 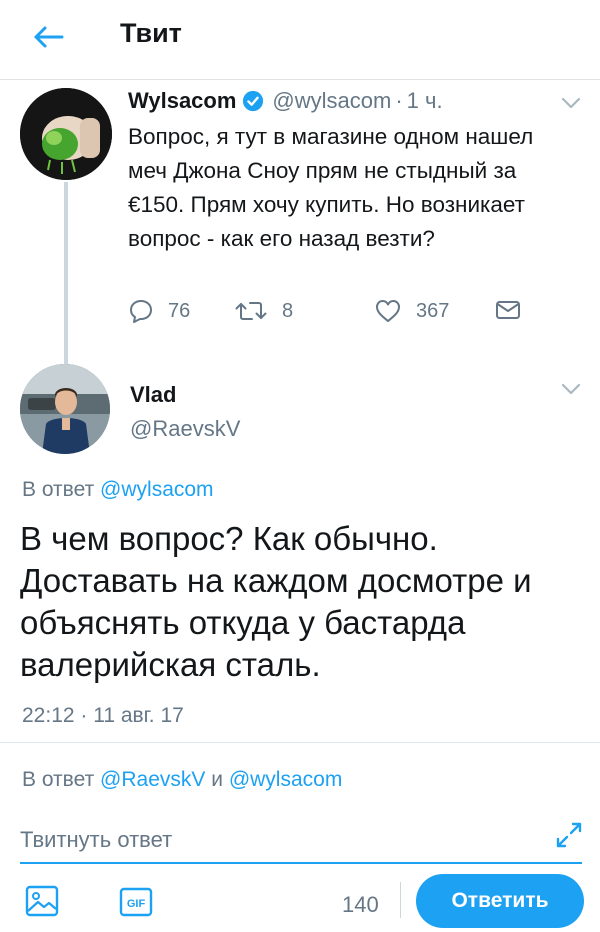 I want to click on reply-context: В ответ @wylsacom, so click(x=118, y=490).